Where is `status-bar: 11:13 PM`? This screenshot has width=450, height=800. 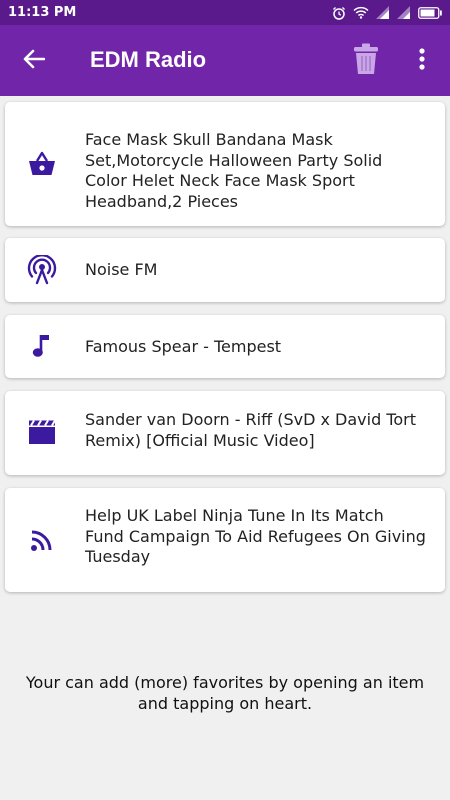
status-bar: 11:13 PM is located at coordinates (225, 12).